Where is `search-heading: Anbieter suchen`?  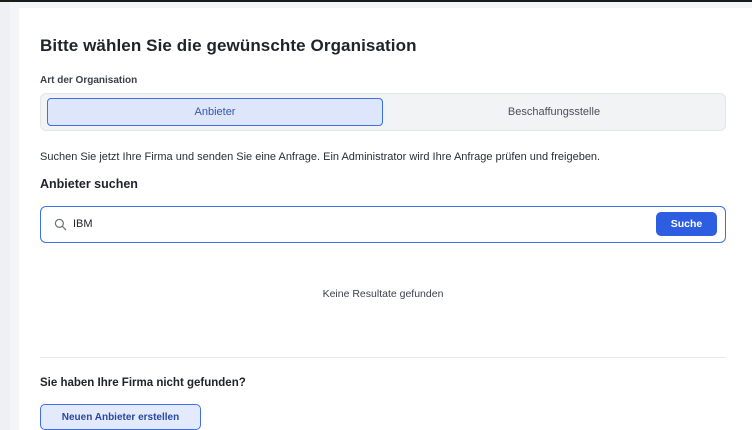
search-heading: Anbieter suchen is located at coordinates (89, 184).